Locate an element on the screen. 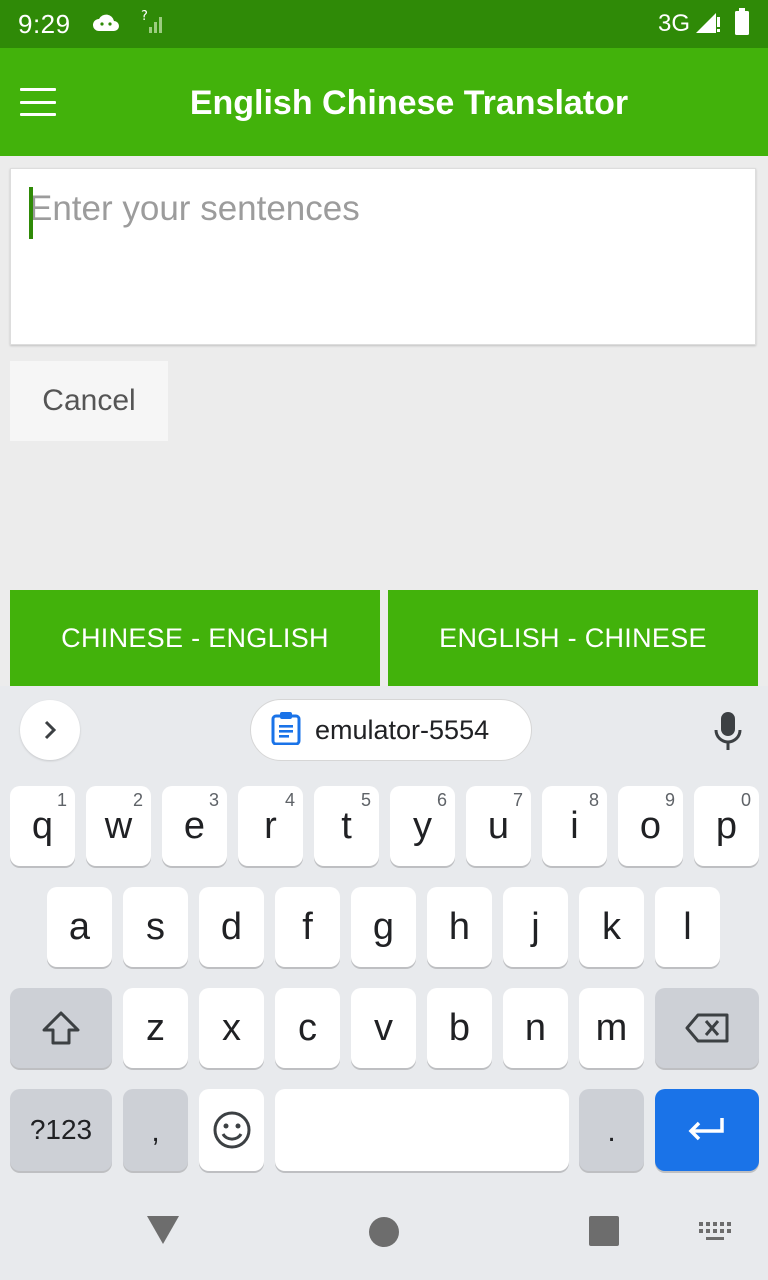 The image size is (768, 1280). battery-icon is located at coordinates (742, 24).